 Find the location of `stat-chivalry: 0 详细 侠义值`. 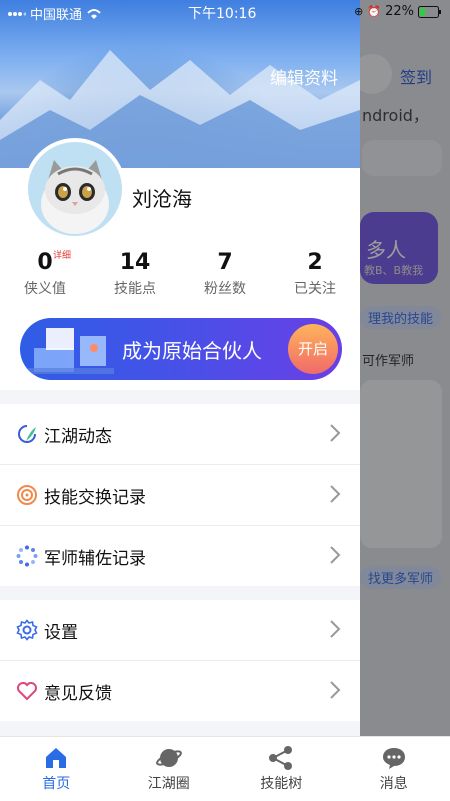

stat-chivalry: 0 详细 侠义值 is located at coordinates (45, 274).